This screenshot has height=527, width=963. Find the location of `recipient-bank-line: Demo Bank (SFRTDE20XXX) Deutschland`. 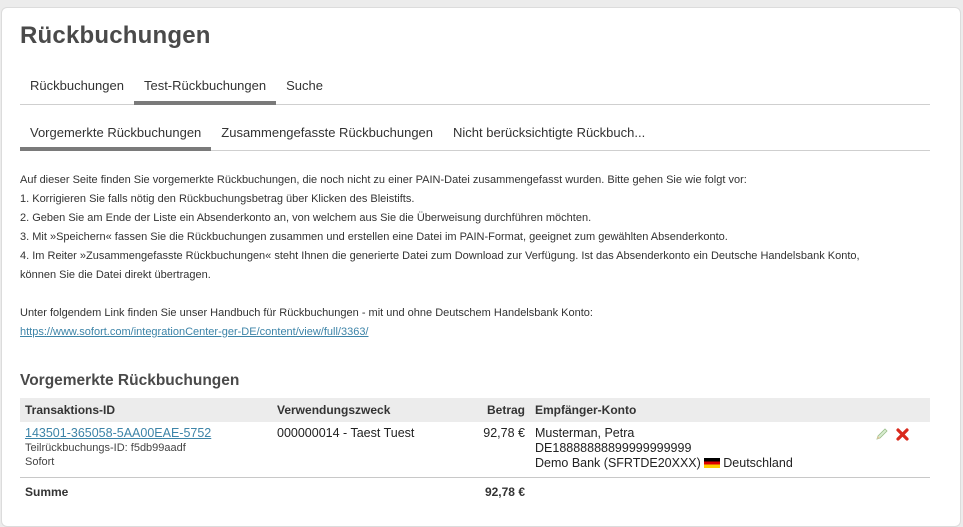

recipient-bank-line: Demo Bank (SFRTDE20XXX) Deutschland is located at coordinates (700, 463).